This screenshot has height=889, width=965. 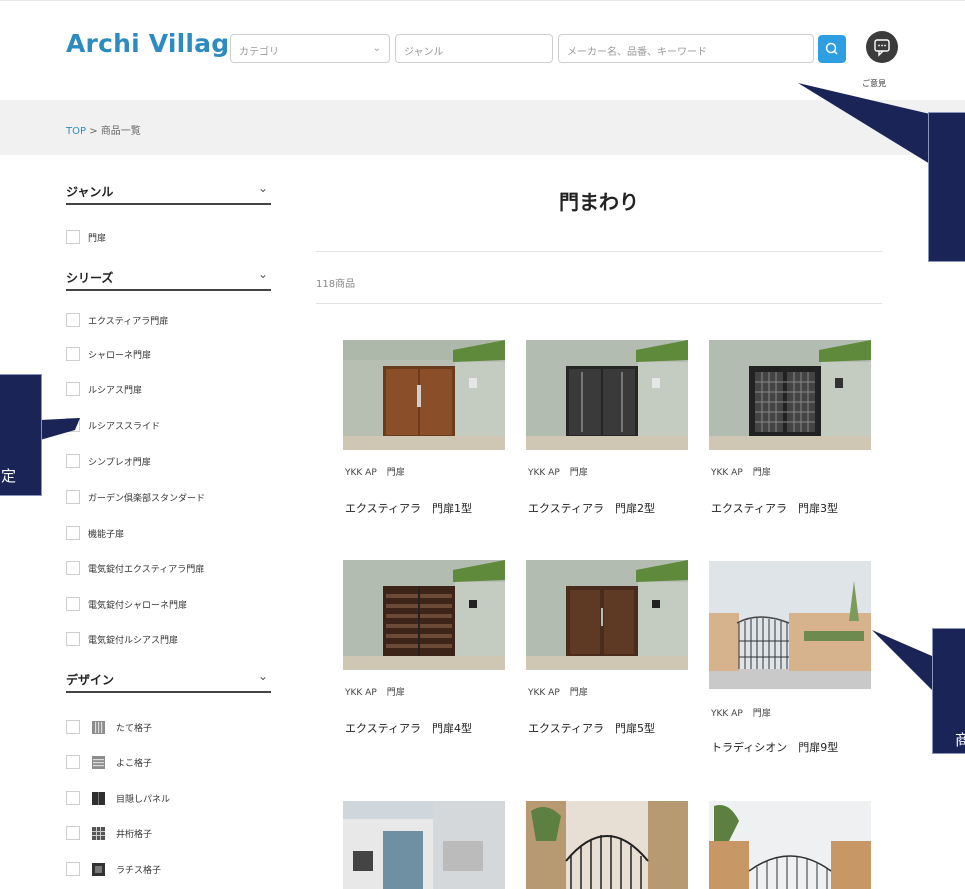 I want to click on callout-right-text: 商, so click(x=960, y=740).